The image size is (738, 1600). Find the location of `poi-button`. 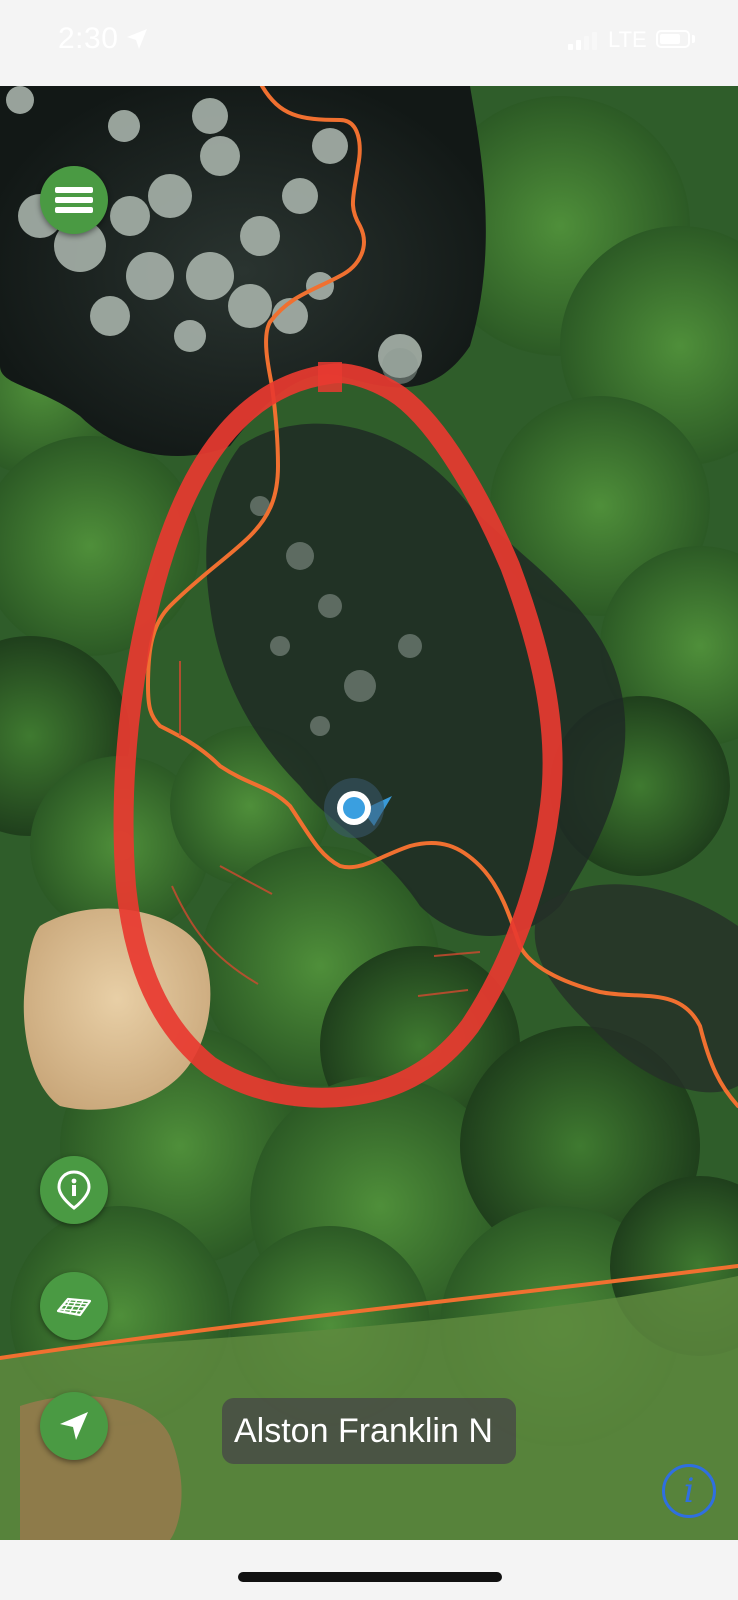

poi-button is located at coordinates (74, 1190).